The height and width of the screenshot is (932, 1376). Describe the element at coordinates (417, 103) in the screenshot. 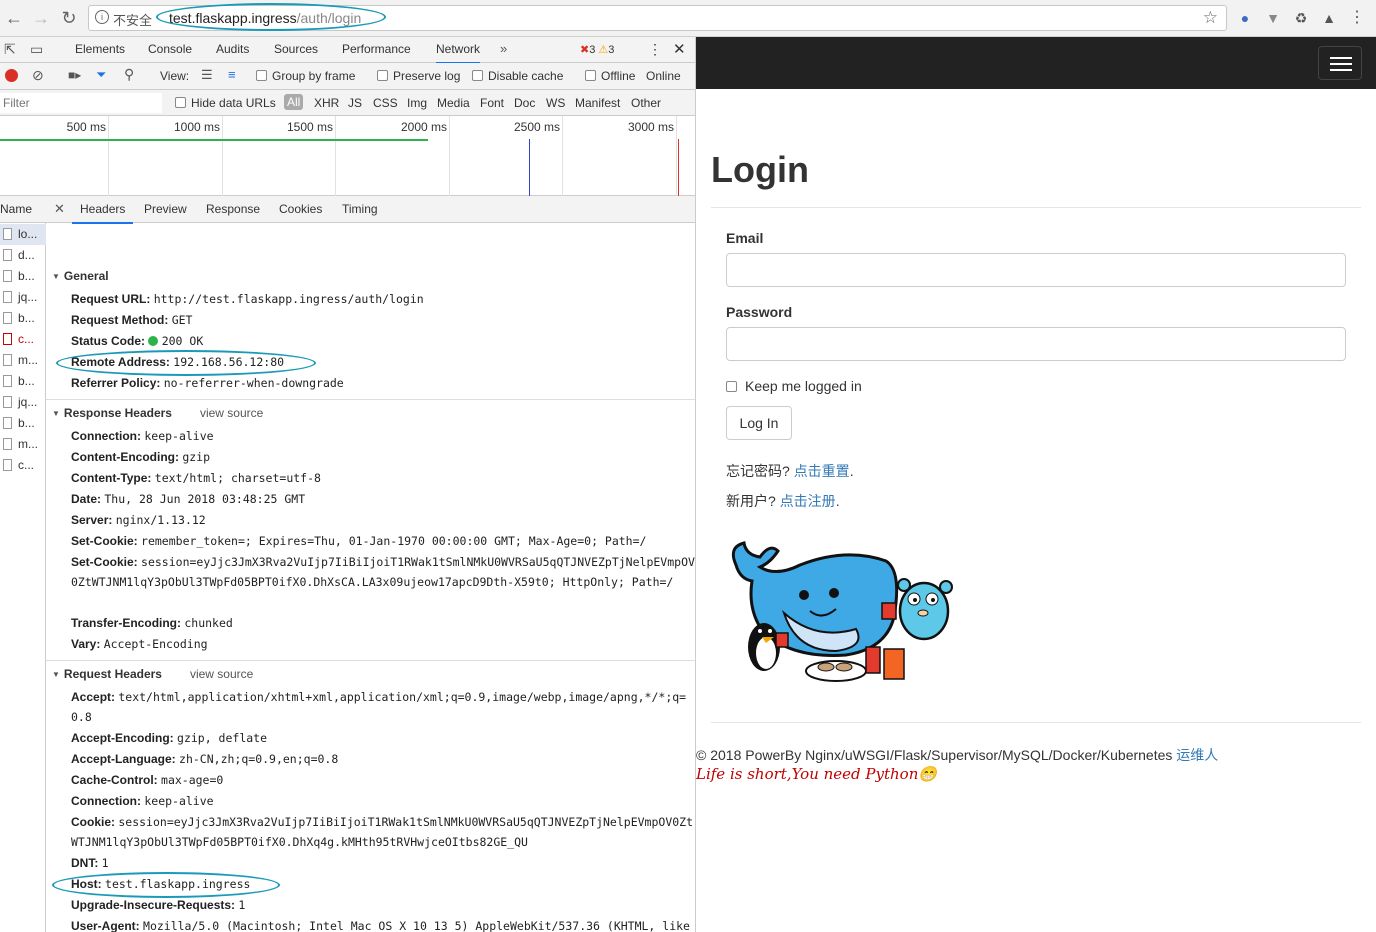

I see `filter-type-img: Img` at that location.